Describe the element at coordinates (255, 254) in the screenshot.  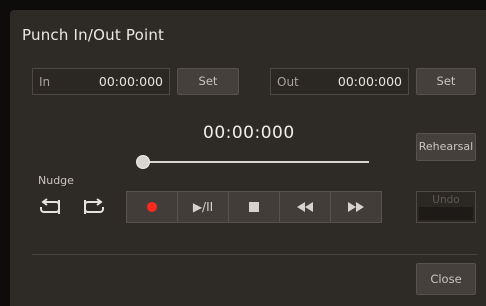
I see `divider` at that location.